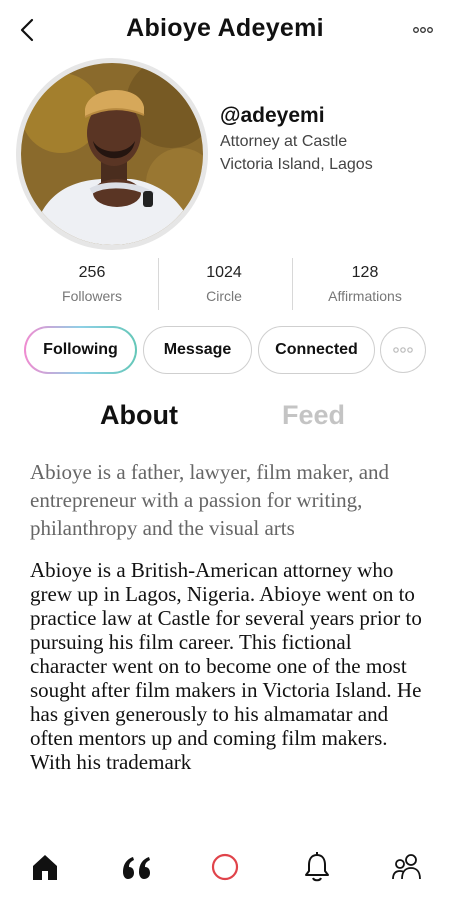 The image size is (450, 900). I want to click on nav-people, so click(407, 867).